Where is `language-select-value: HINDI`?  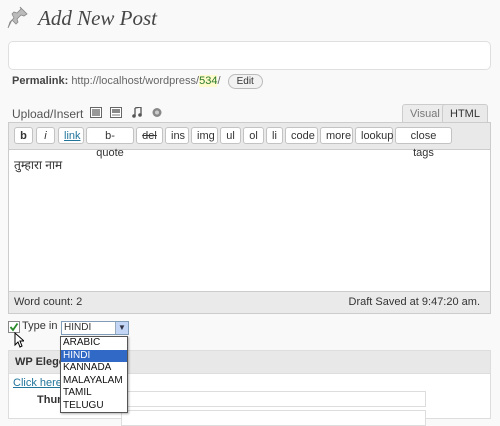 language-select-value: HINDI is located at coordinates (78, 327).